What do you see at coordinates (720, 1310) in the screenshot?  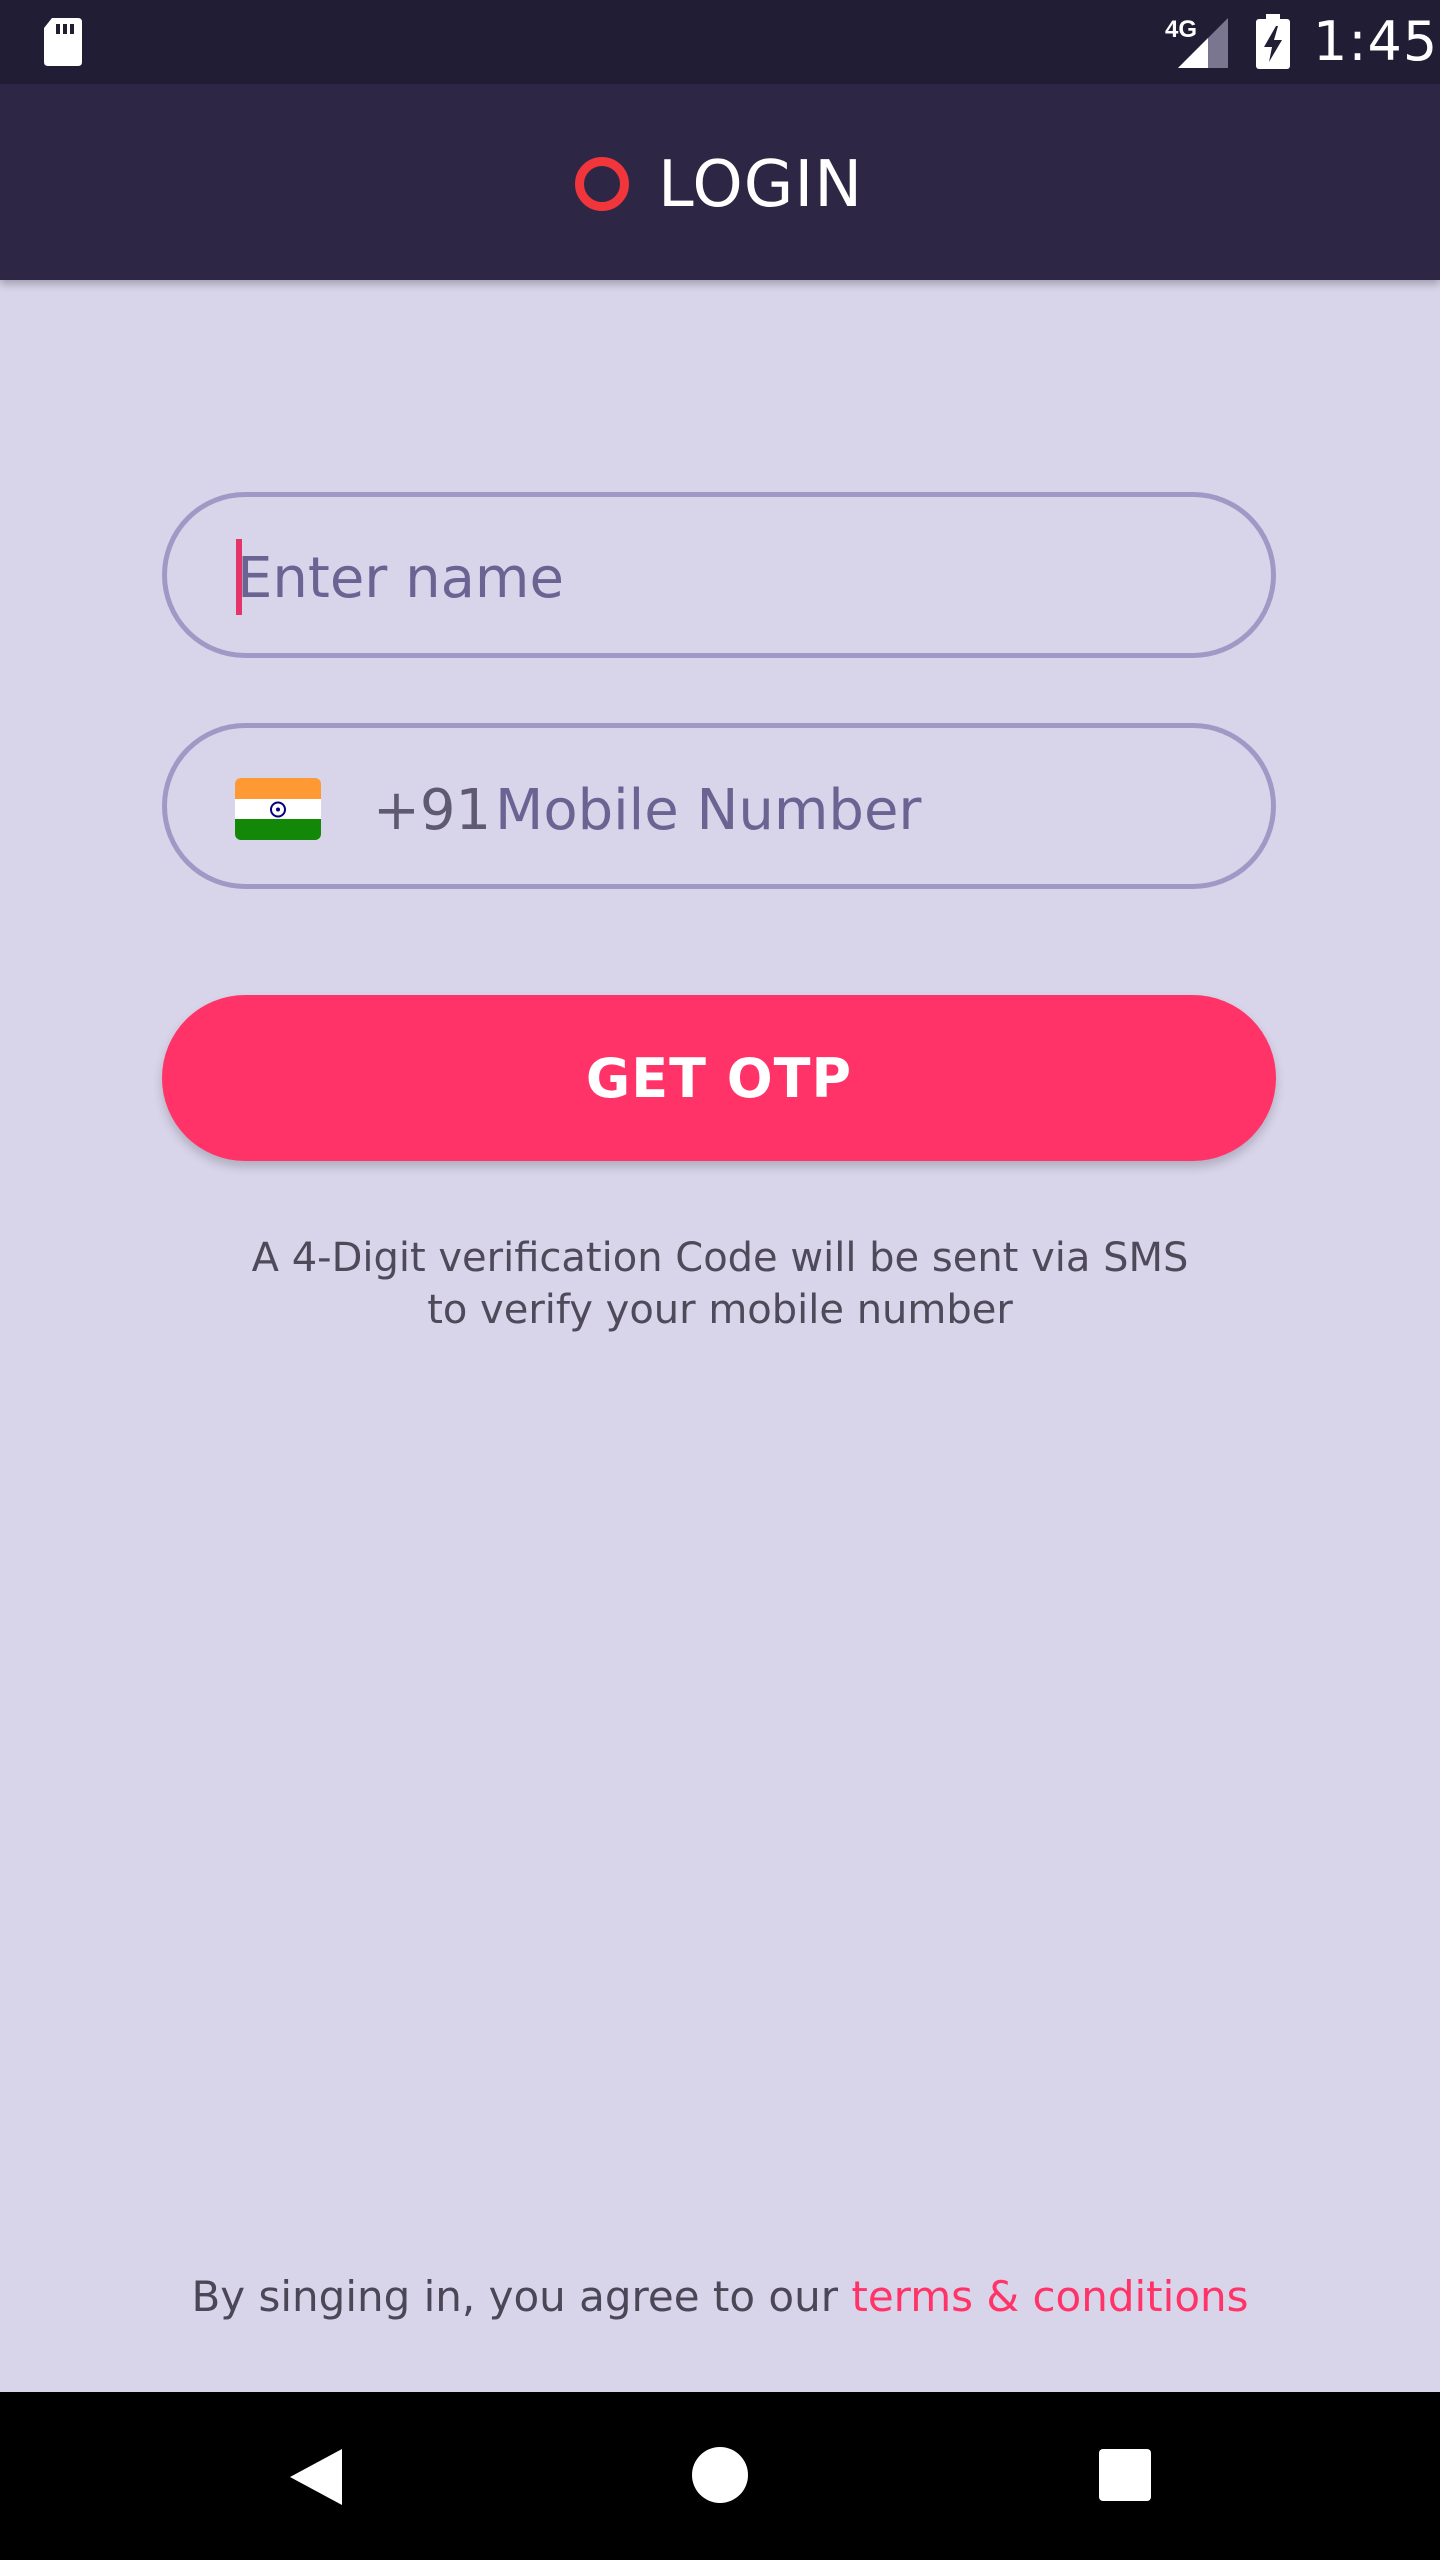 I see `verification-info-line2: to verify your mobile number` at bounding box center [720, 1310].